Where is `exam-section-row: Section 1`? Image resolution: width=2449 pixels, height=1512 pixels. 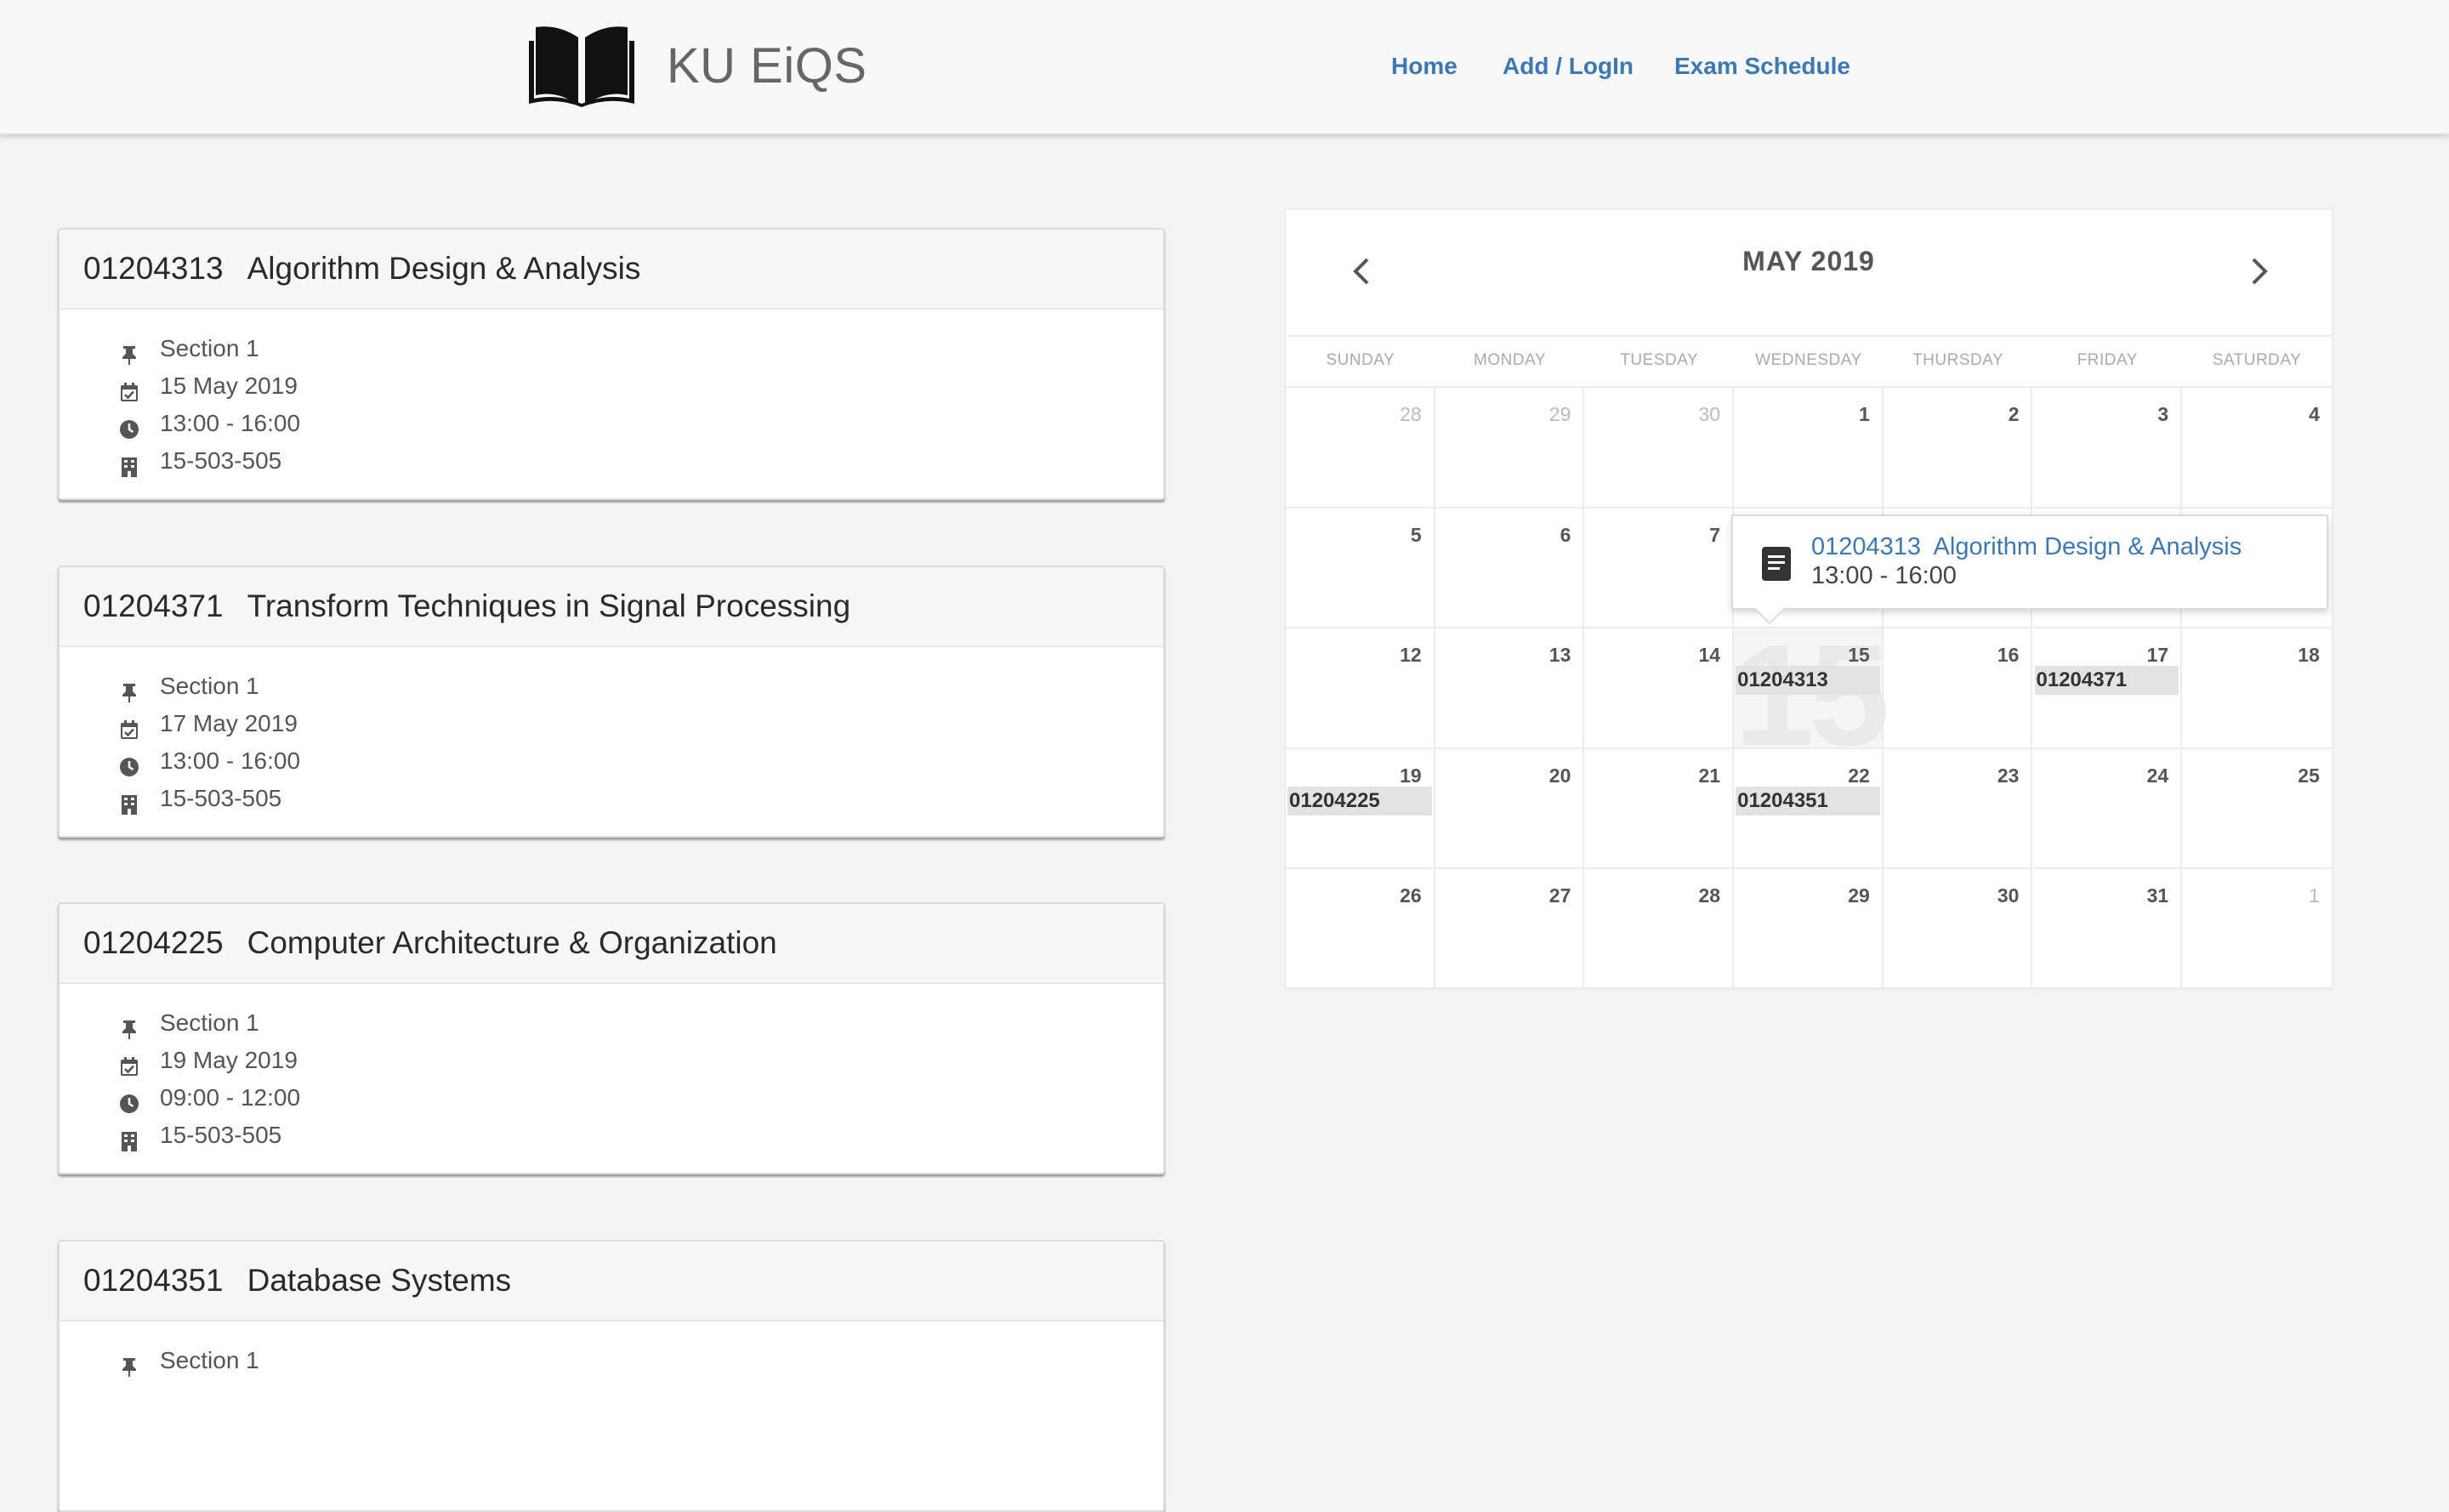
exam-section-row: Section 1 is located at coordinates (612, 1023).